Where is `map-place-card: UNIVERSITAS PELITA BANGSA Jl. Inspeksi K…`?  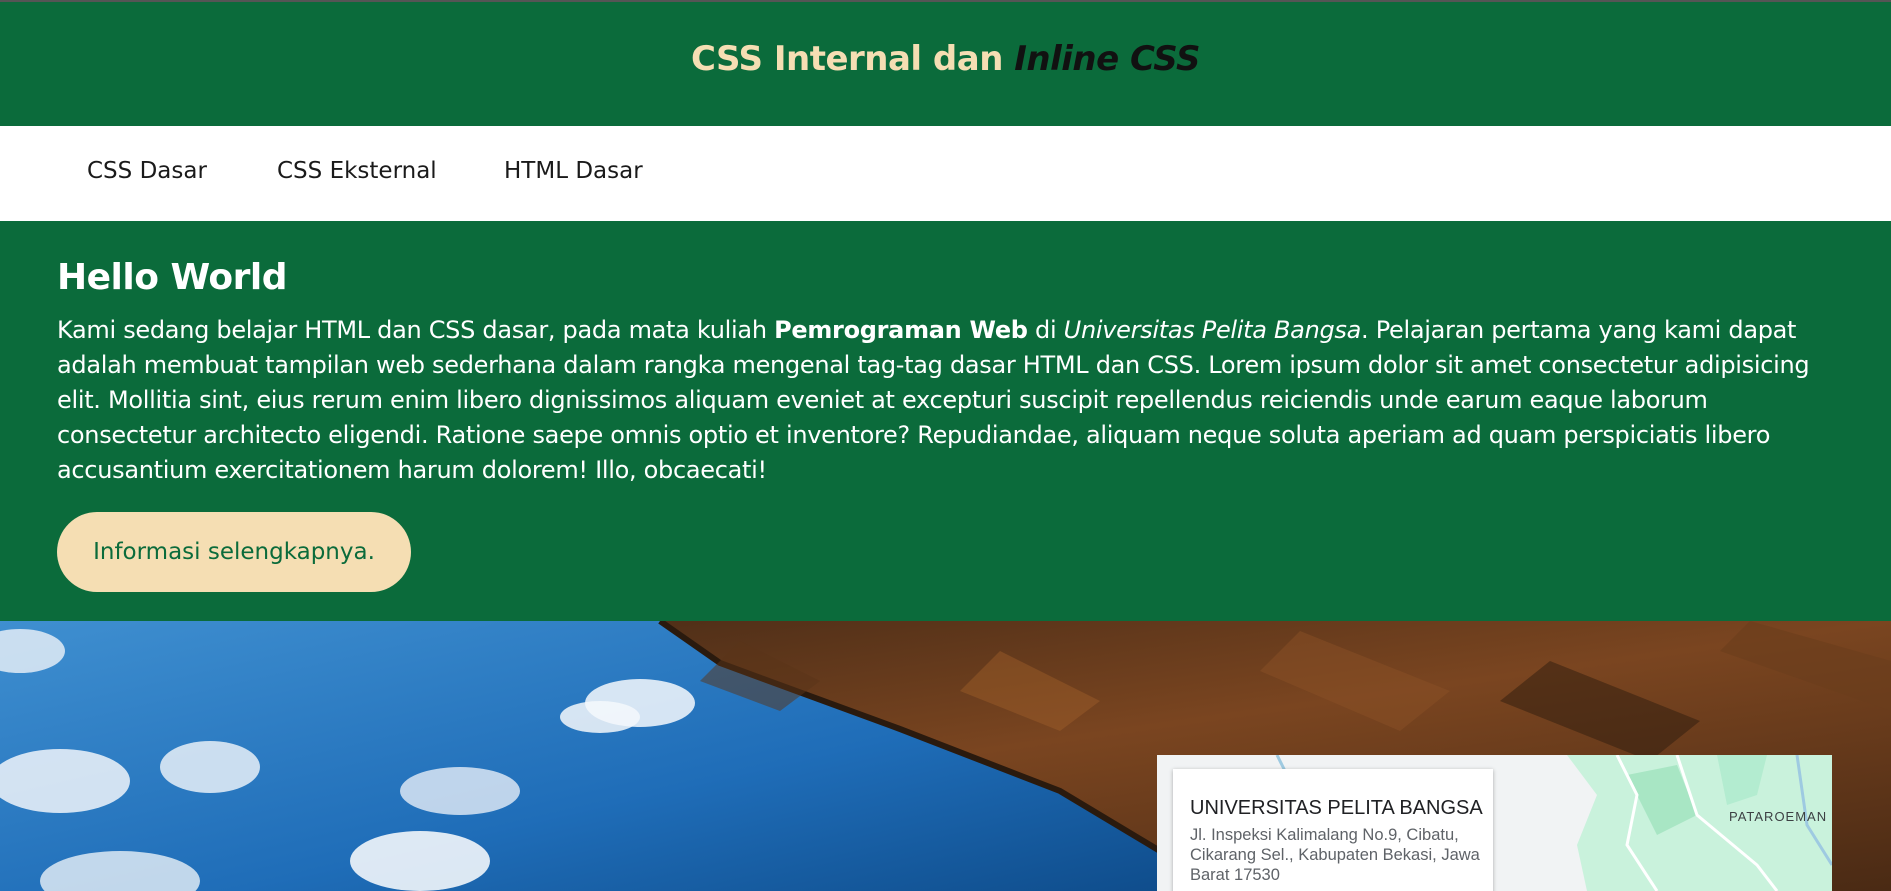
map-place-card: UNIVERSITAS PELITA BANGSA Jl. Inspeksi K… is located at coordinates (1333, 830).